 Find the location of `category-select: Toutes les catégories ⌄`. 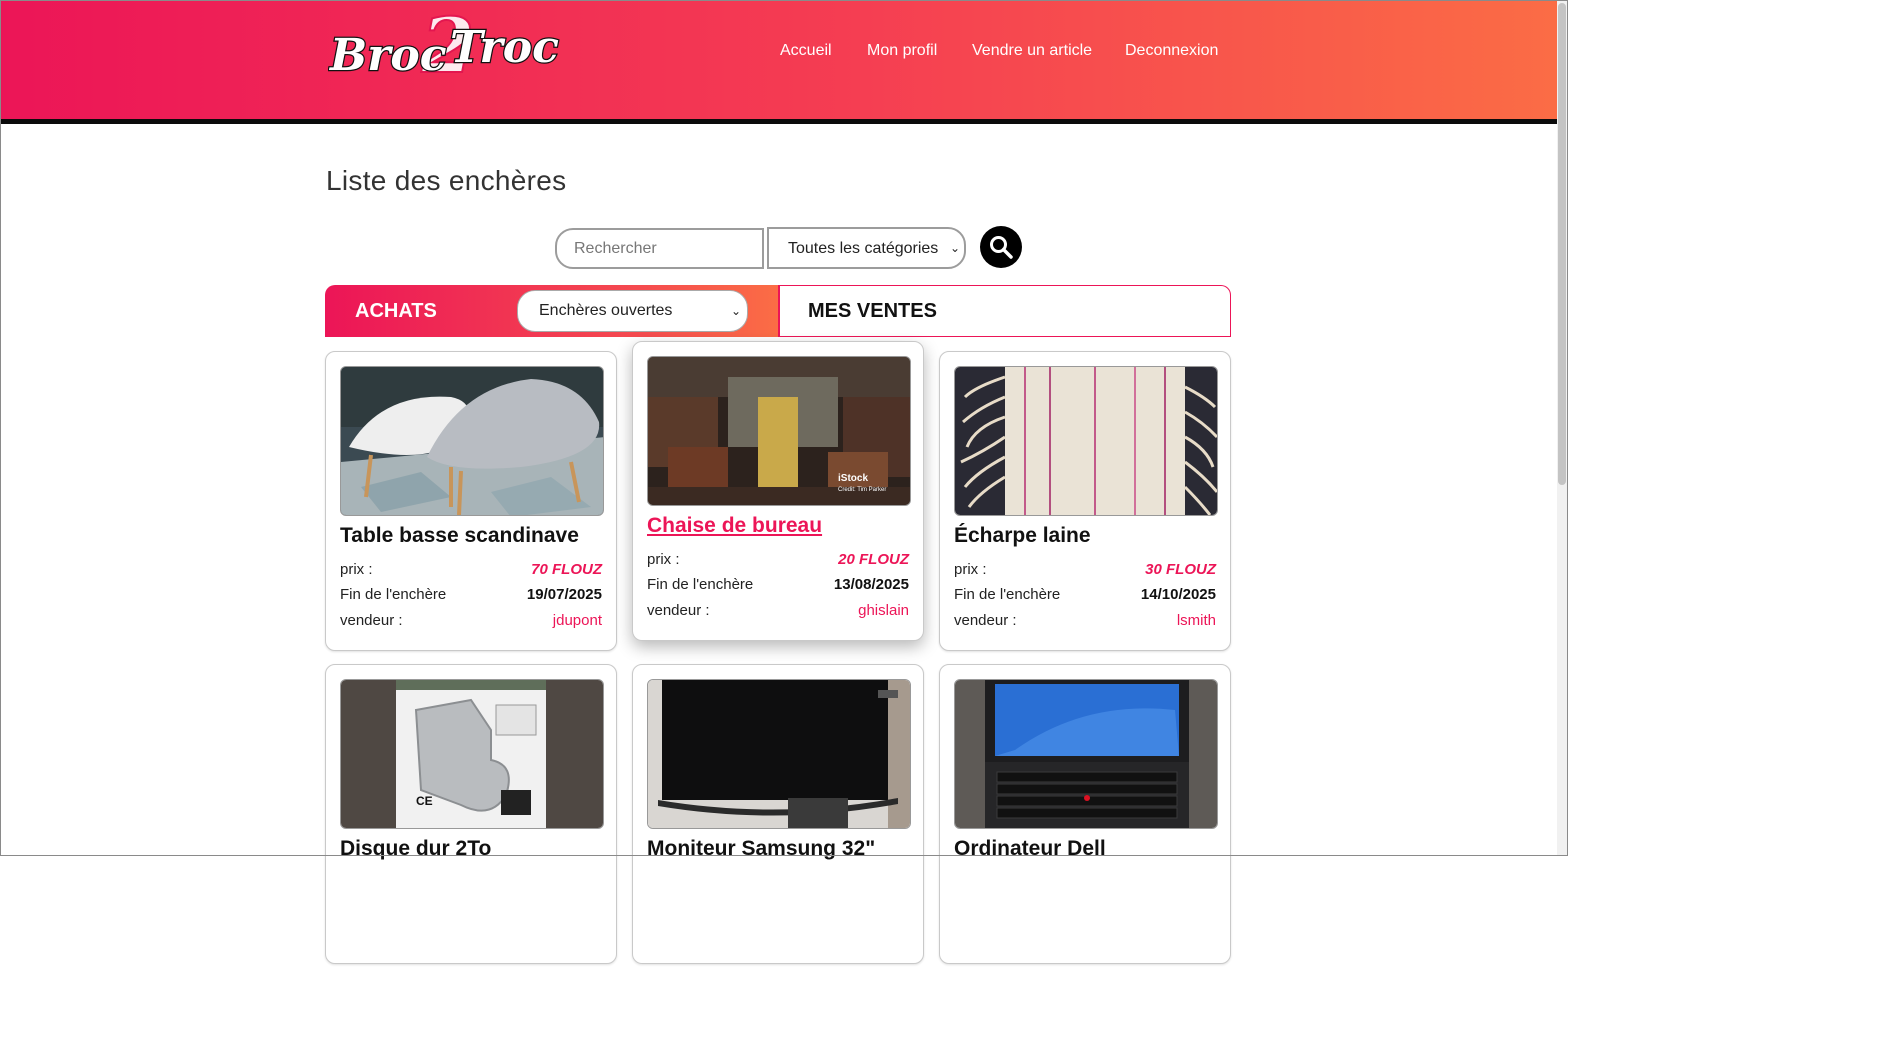

category-select: Toutes les catégories ⌄ is located at coordinates (866, 248).